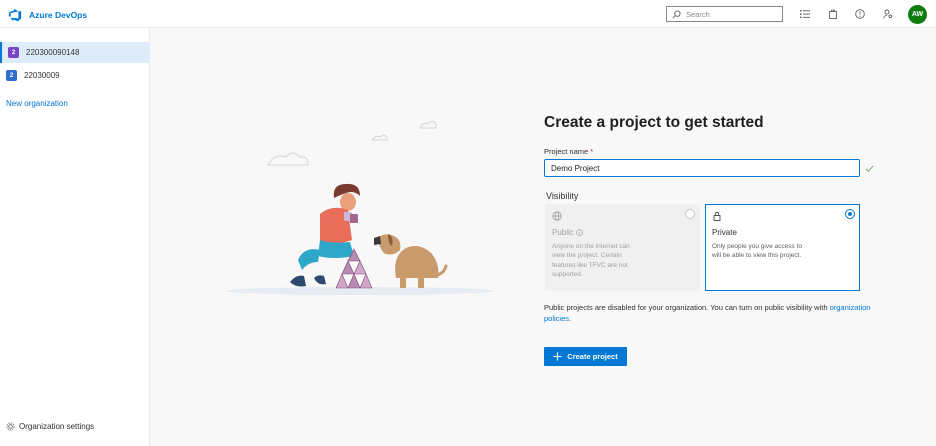  I want to click on project-name-label: Project name *, so click(568, 151).